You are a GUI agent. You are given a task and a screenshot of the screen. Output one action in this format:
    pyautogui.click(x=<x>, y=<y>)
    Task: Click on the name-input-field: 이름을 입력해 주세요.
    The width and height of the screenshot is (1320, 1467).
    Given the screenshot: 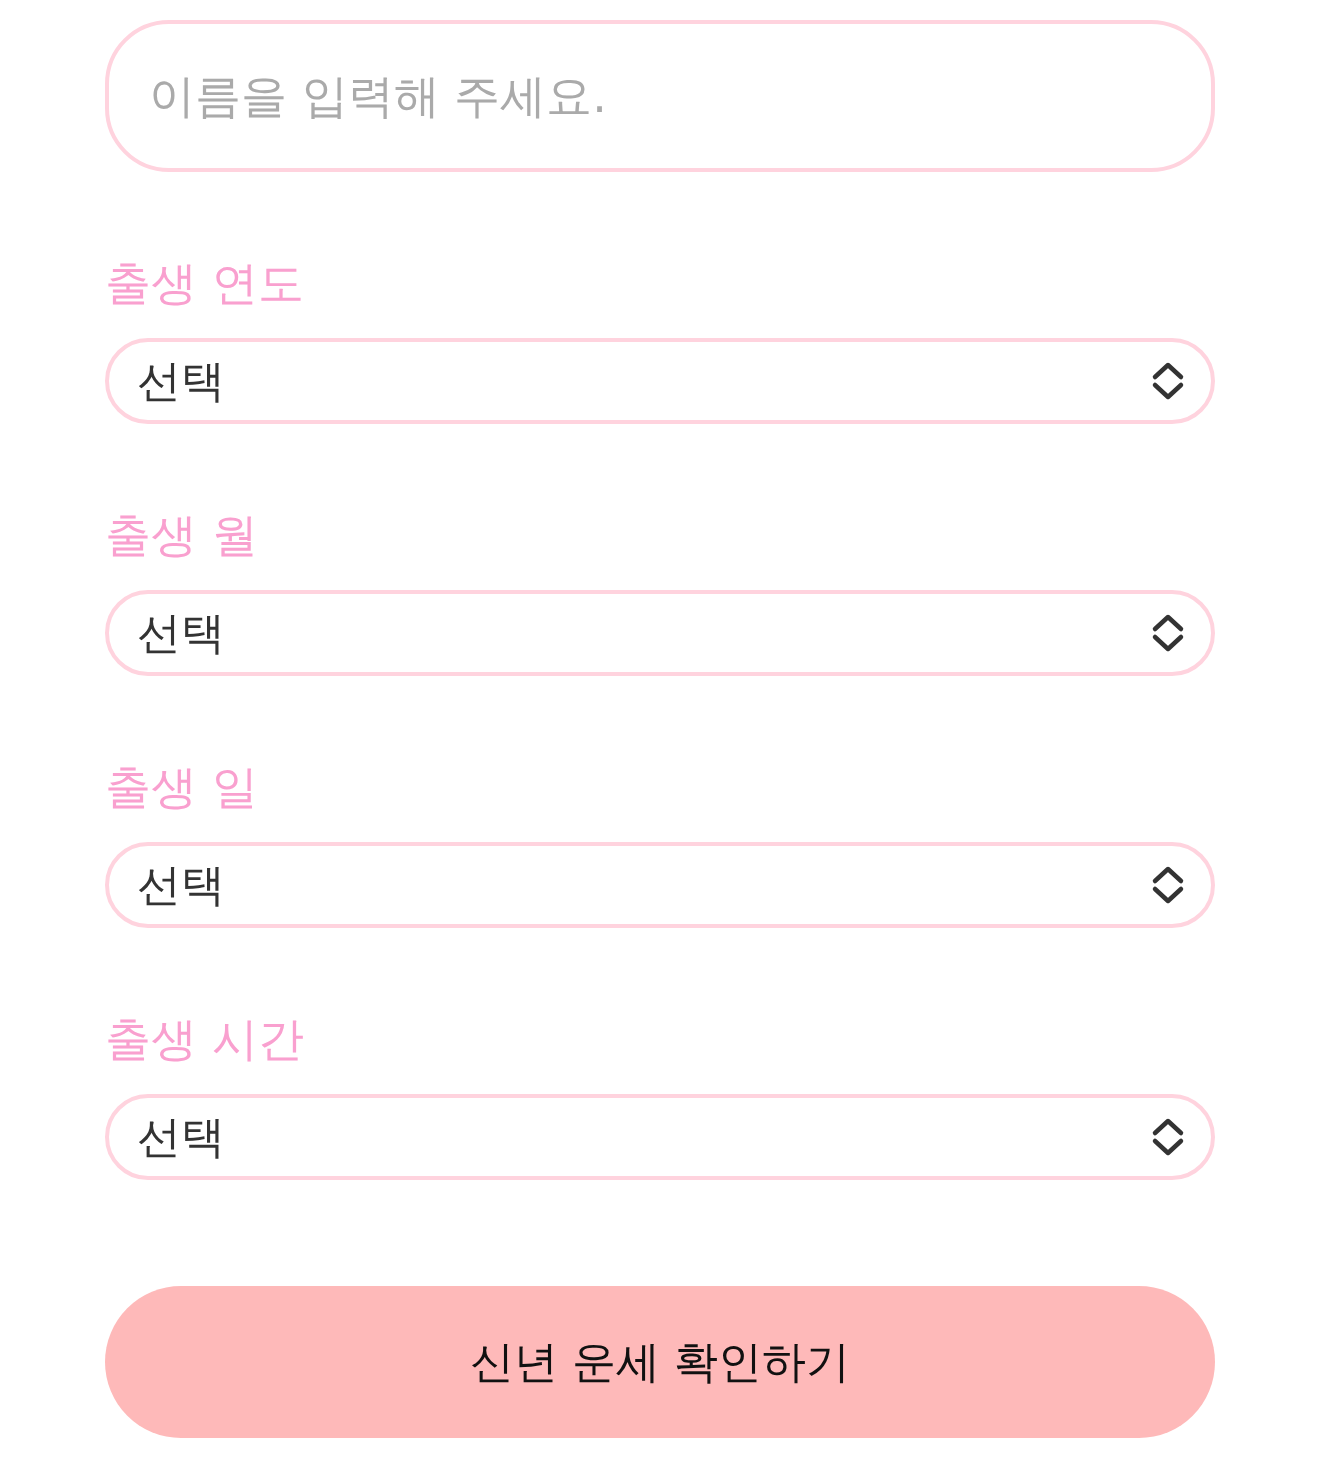 What is the action you would take?
    pyautogui.click(x=660, y=96)
    